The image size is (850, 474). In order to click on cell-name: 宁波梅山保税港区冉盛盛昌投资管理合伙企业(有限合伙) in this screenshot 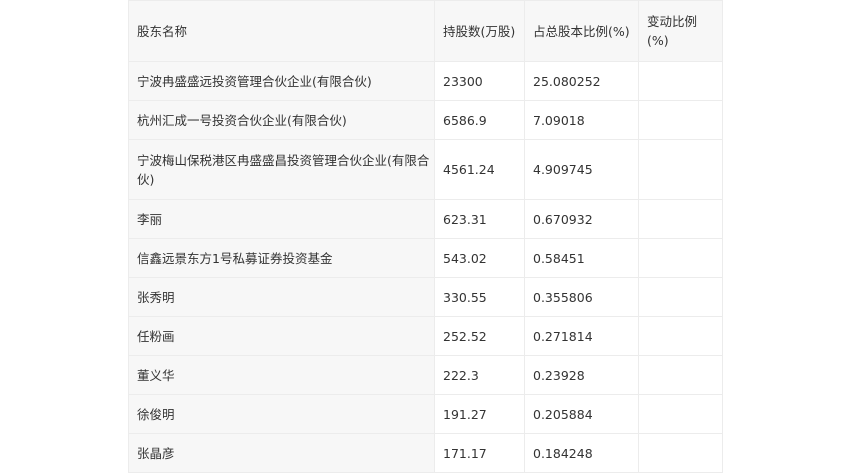, I will do `click(281, 169)`.